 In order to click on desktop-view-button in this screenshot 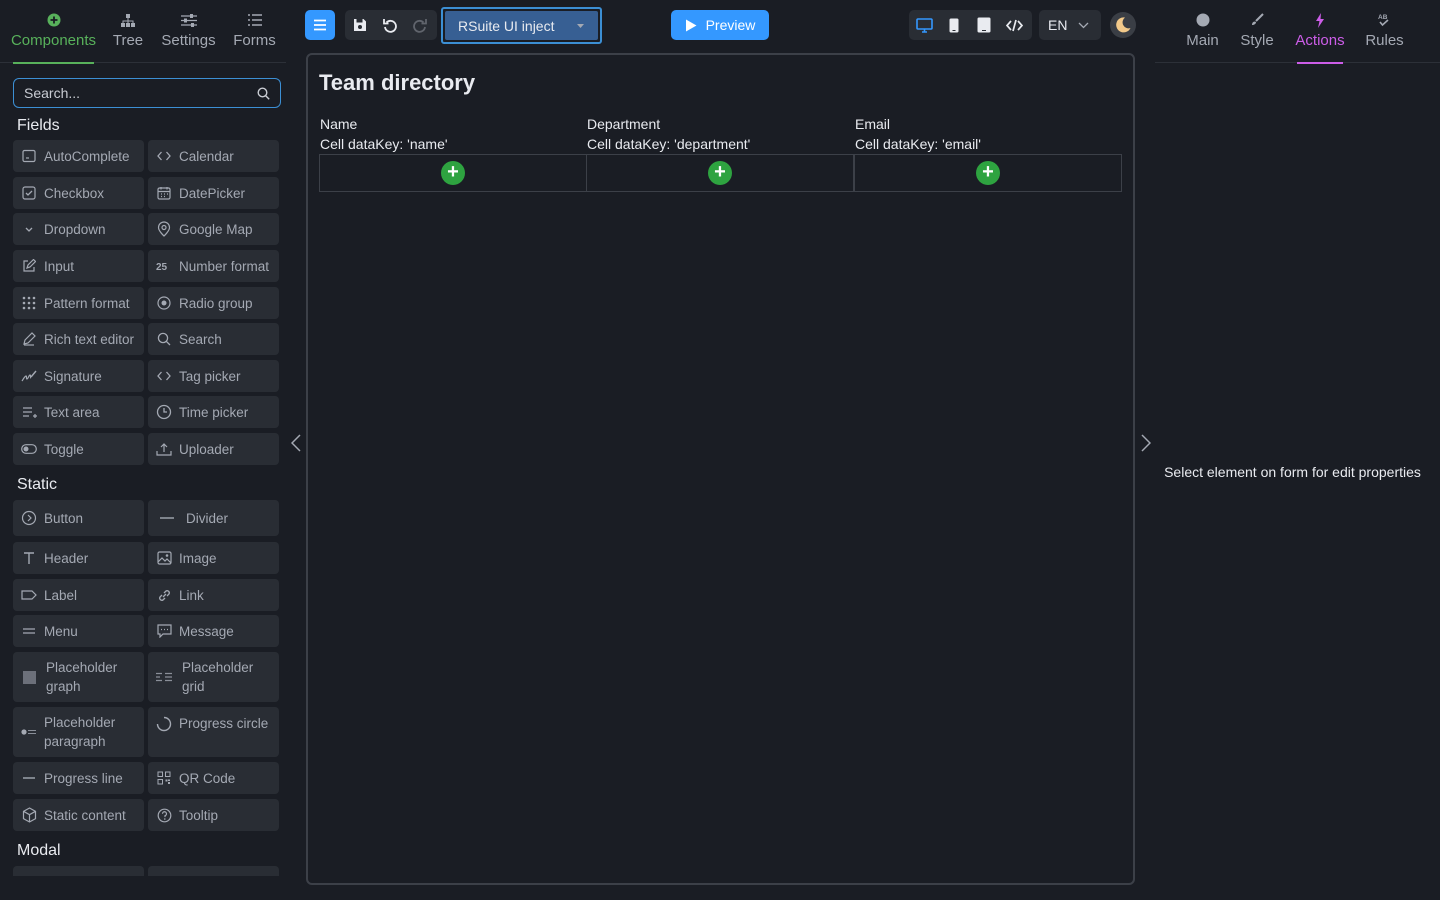, I will do `click(924, 25)`.